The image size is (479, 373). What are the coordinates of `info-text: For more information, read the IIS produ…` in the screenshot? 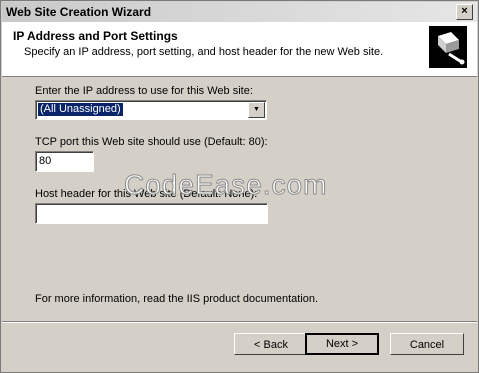 It's located at (177, 299).